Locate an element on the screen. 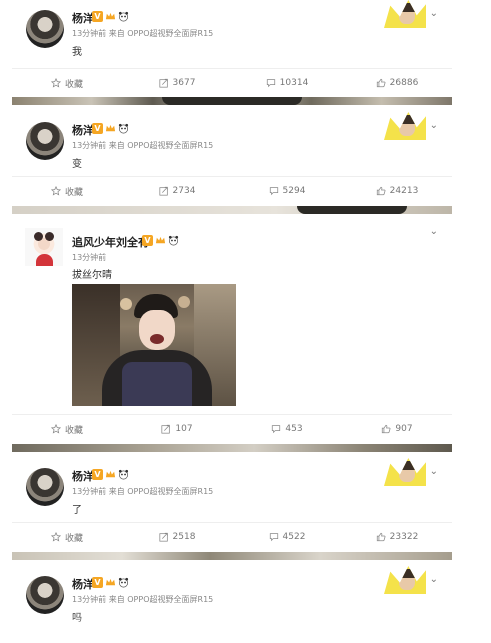 Image resolution: width=491 pixels, height=643 pixels. repost-button: 107 is located at coordinates (177, 429).